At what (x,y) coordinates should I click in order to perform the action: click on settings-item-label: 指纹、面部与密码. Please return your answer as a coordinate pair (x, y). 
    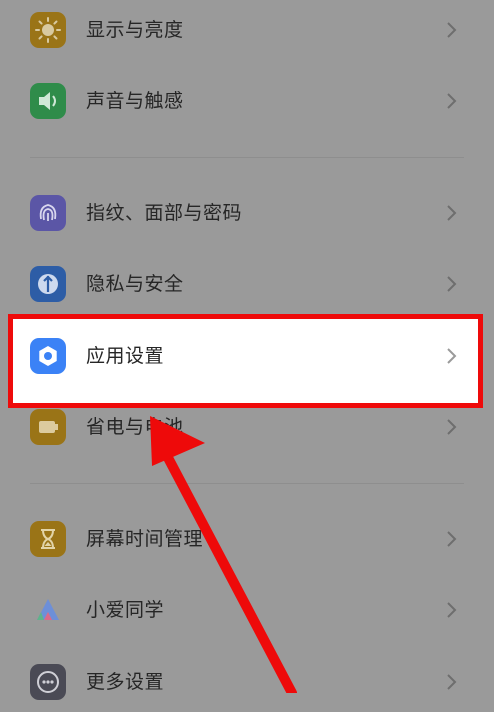
    Looking at the image, I should click on (164, 213).